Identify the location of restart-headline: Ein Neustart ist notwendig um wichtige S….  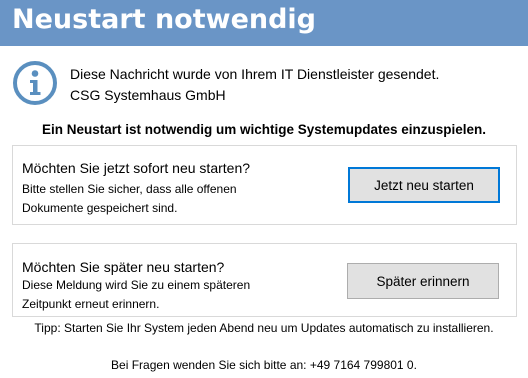
(264, 129).